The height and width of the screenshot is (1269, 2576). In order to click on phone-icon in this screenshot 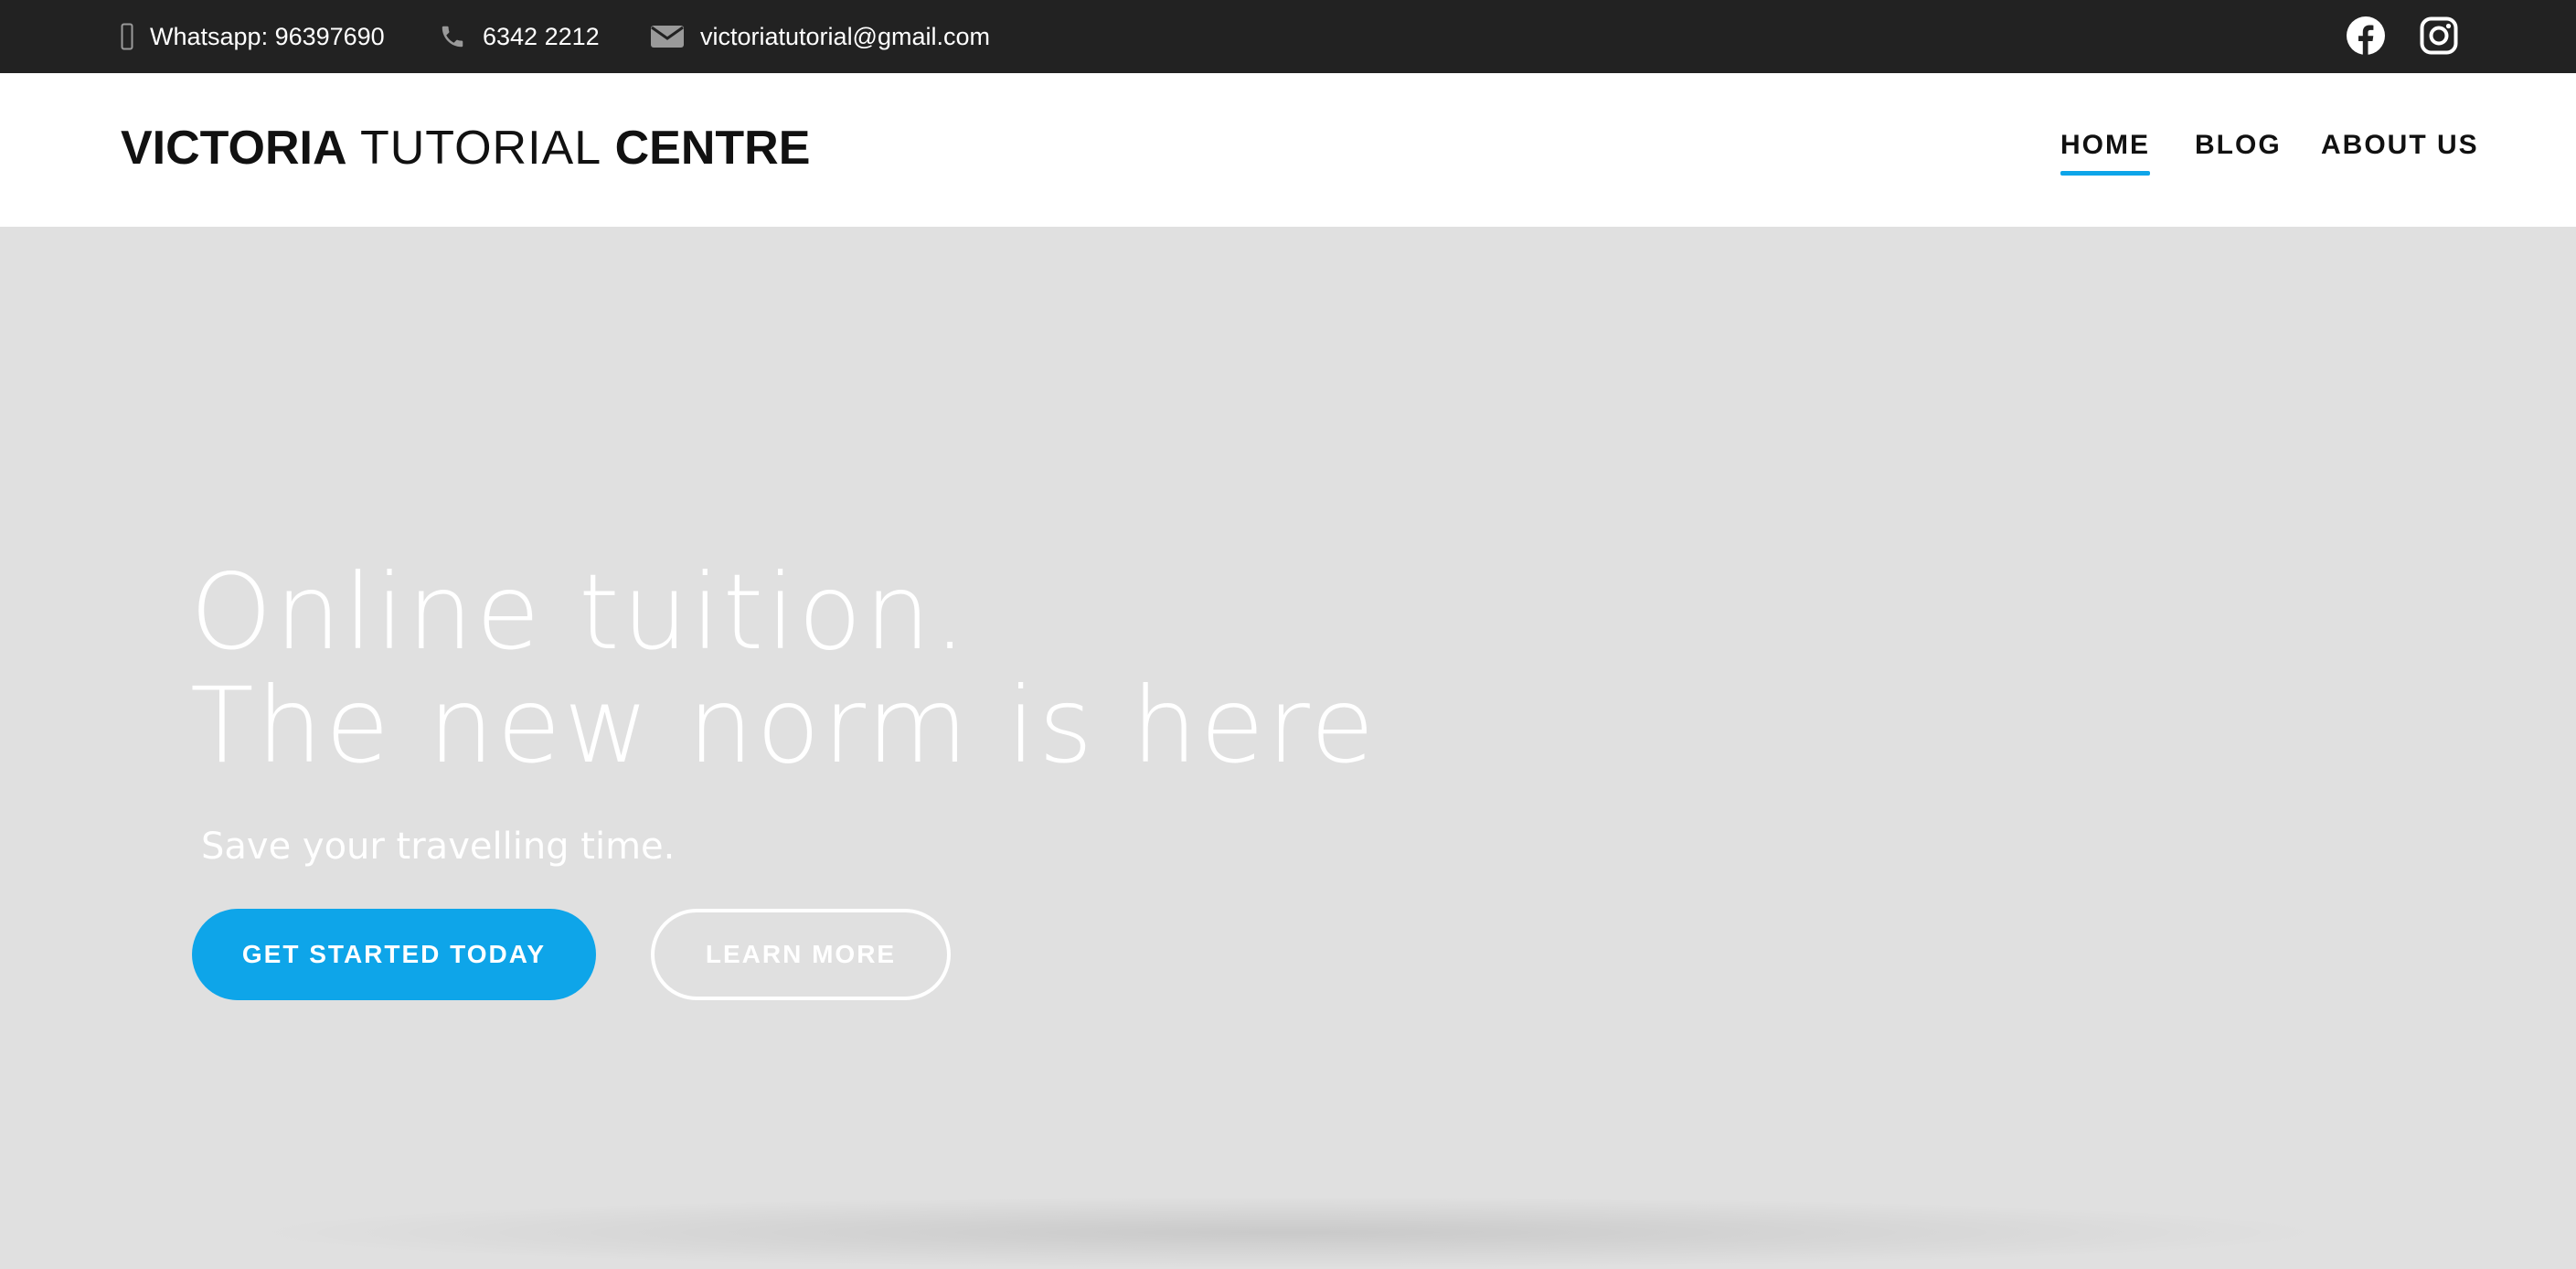, I will do `click(452, 36)`.